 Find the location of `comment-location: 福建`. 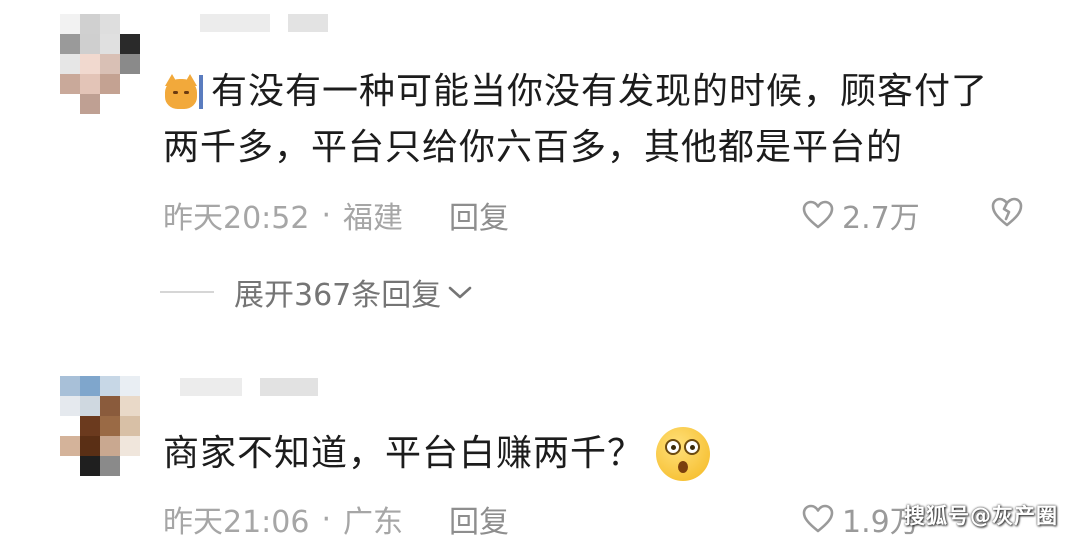

comment-location: 福建 is located at coordinates (373, 218).